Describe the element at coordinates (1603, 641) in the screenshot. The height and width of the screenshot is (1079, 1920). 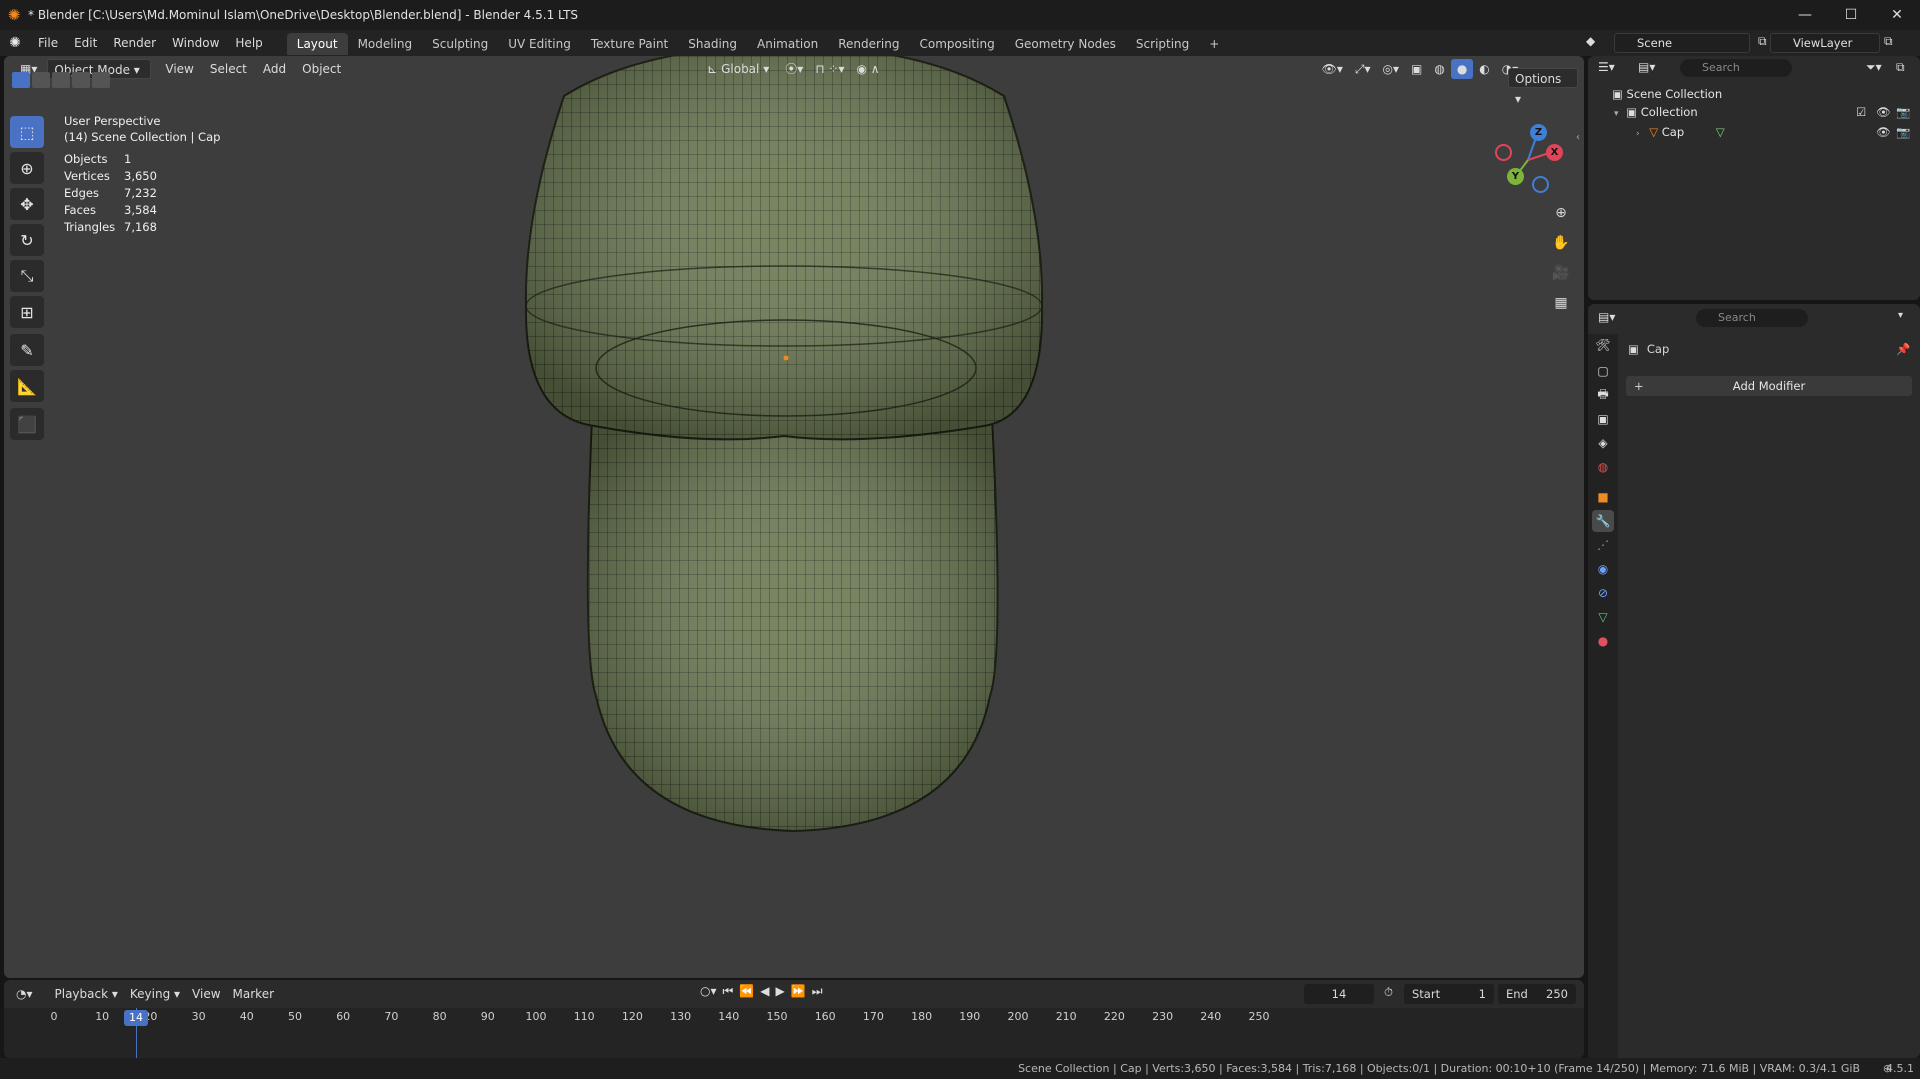
I see `material-tab-icon: ●` at that location.